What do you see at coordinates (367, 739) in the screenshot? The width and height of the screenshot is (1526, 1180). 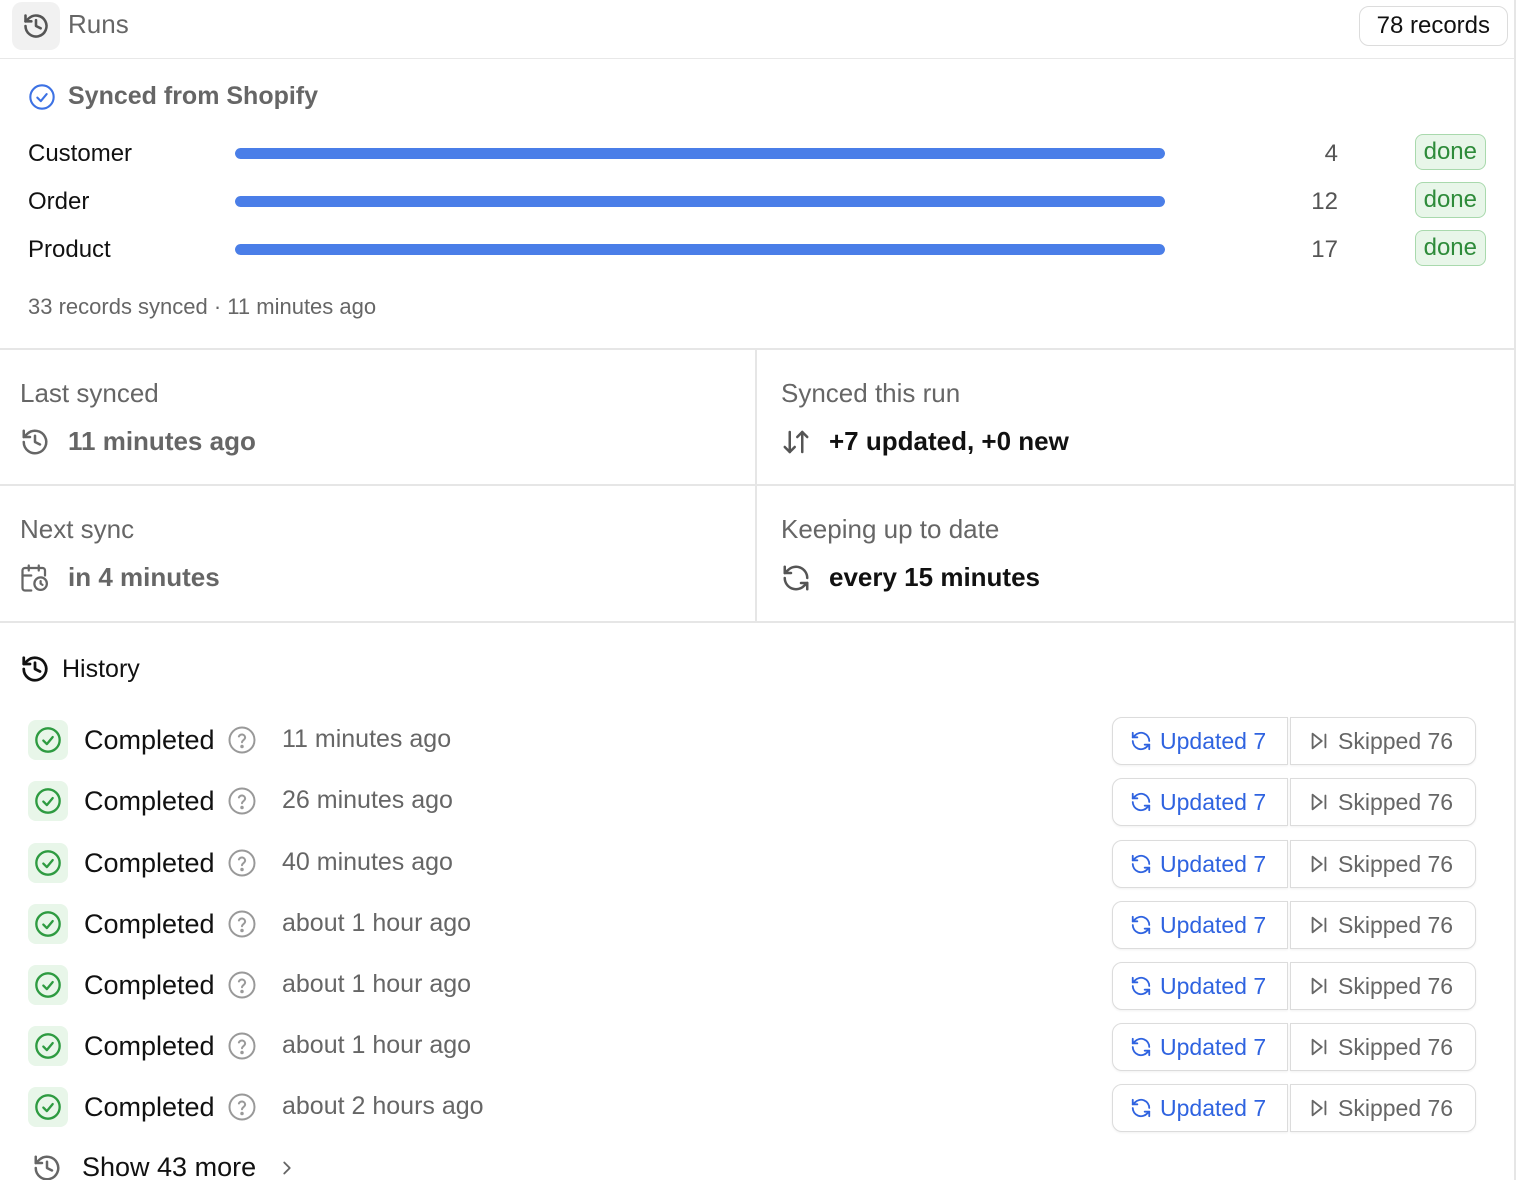 I see `run-time: 11 minutes ago` at bounding box center [367, 739].